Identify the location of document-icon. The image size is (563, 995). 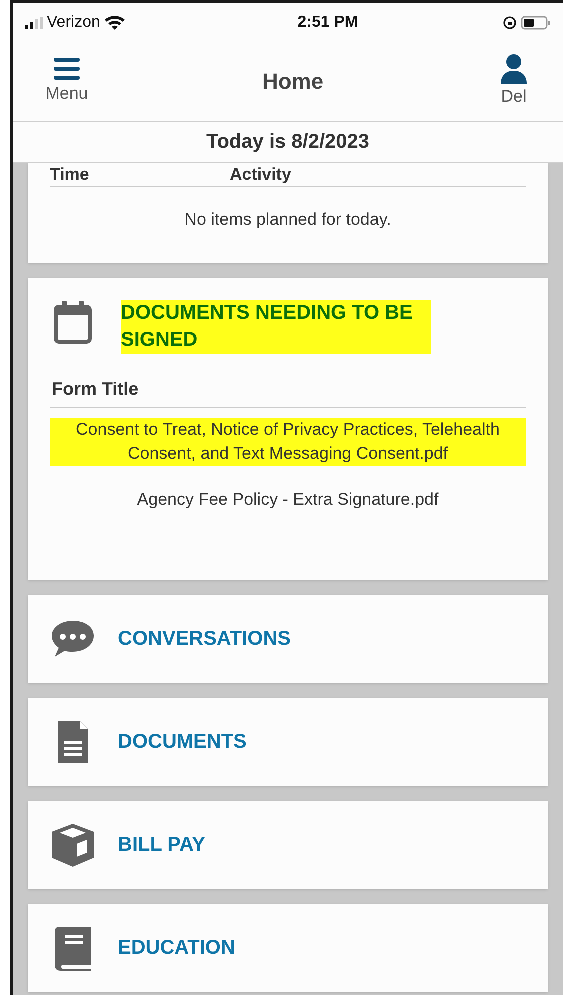
(73, 742).